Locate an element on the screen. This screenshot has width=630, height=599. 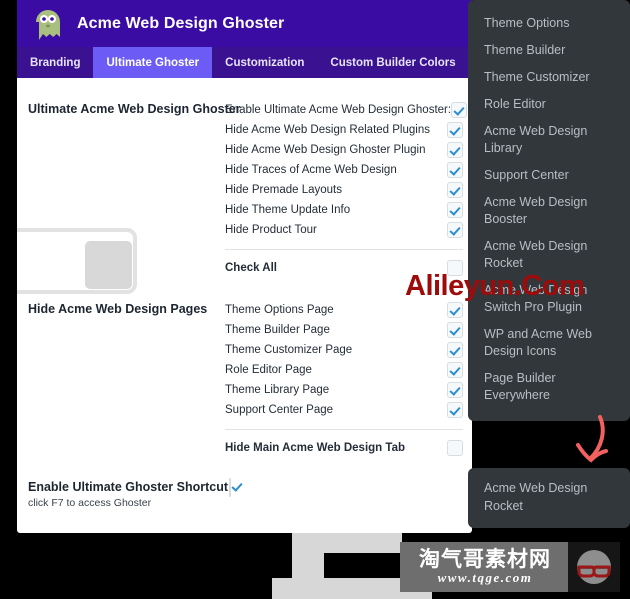
menu-item-support-center: Support Center is located at coordinates (549, 175).